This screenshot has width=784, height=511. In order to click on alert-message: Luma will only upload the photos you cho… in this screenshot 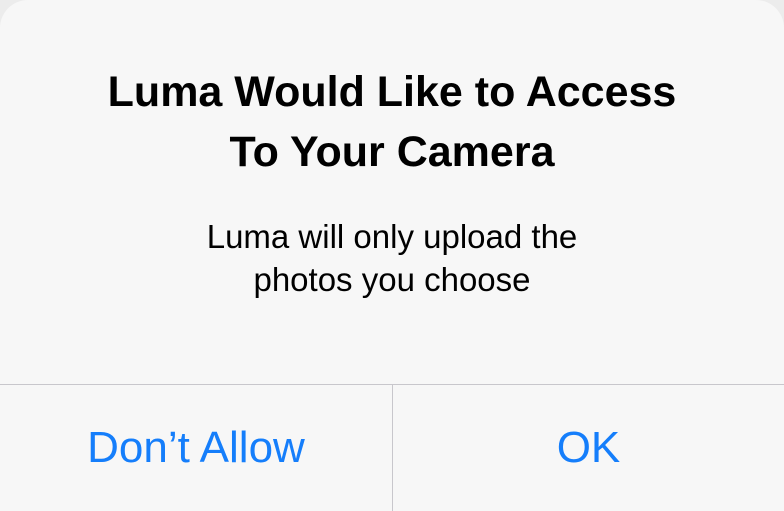, I will do `click(392, 258)`.